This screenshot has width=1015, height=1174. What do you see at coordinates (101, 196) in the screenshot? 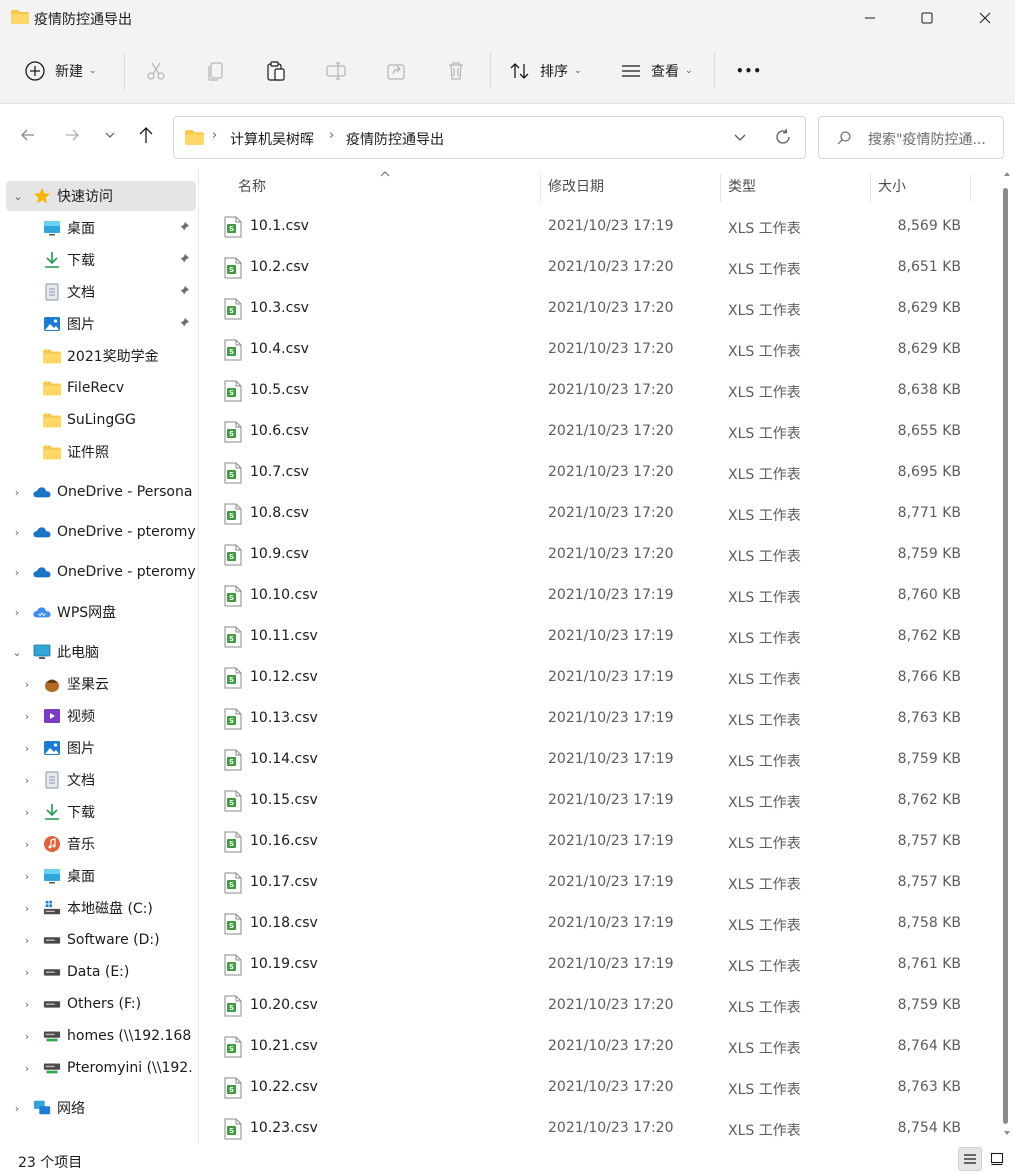
I see `sidebar-item: ⌄ 快速访问` at bounding box center [101, 196].